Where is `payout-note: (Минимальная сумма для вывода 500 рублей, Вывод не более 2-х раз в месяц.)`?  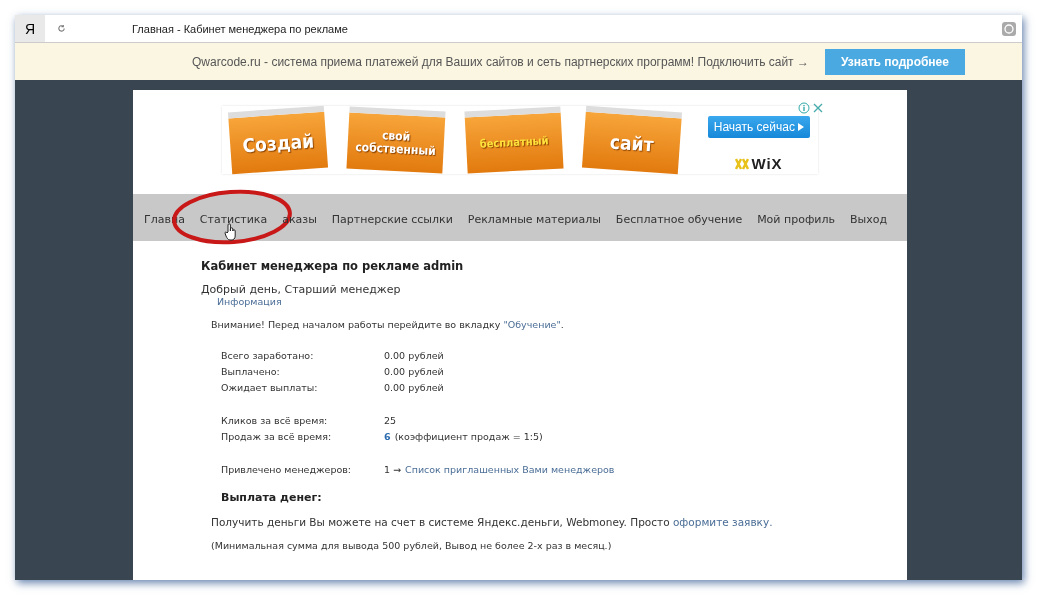 payout-note: (Минимальная сумма для вывода 500 рублей, Вывод не более 2-х раз в месяц.) is located at coordinates (412, 545).